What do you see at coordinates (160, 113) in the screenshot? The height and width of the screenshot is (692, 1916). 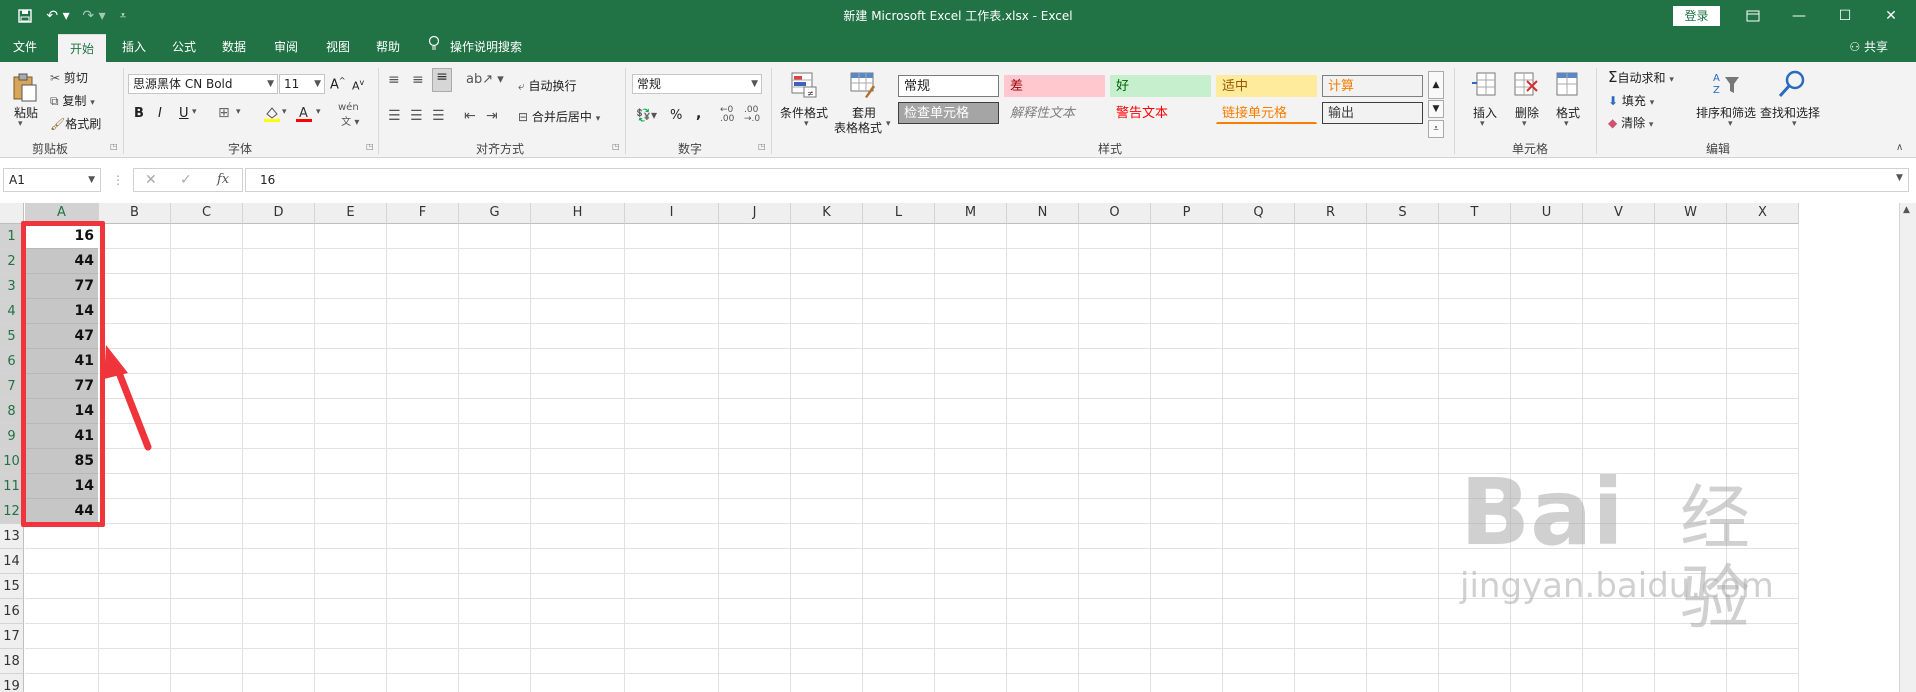 I see `italic-button: I` at bounding box center [160, 113].